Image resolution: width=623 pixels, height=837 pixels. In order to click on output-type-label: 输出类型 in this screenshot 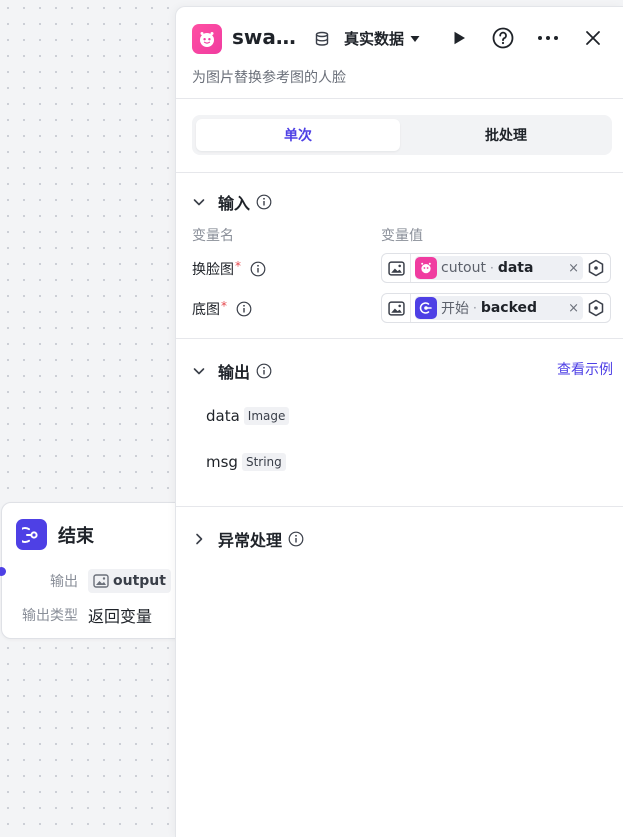, I will do `click(50, 616)`.